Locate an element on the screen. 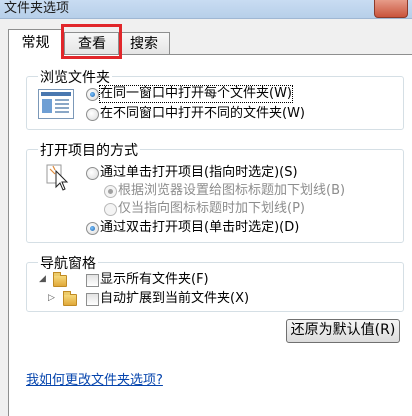 This screenshot has width=412, height=416. tab-general-label: 常规 is located at coordinates (35, 43).